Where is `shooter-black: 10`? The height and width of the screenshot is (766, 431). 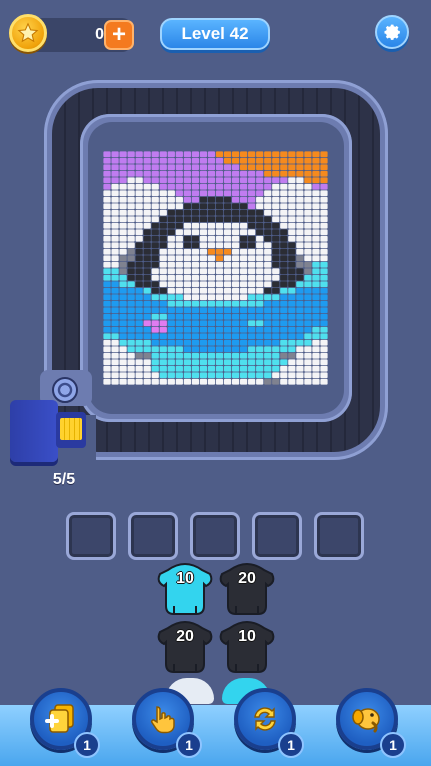 shooter-black: 10 is located at coordinates (247, 646).